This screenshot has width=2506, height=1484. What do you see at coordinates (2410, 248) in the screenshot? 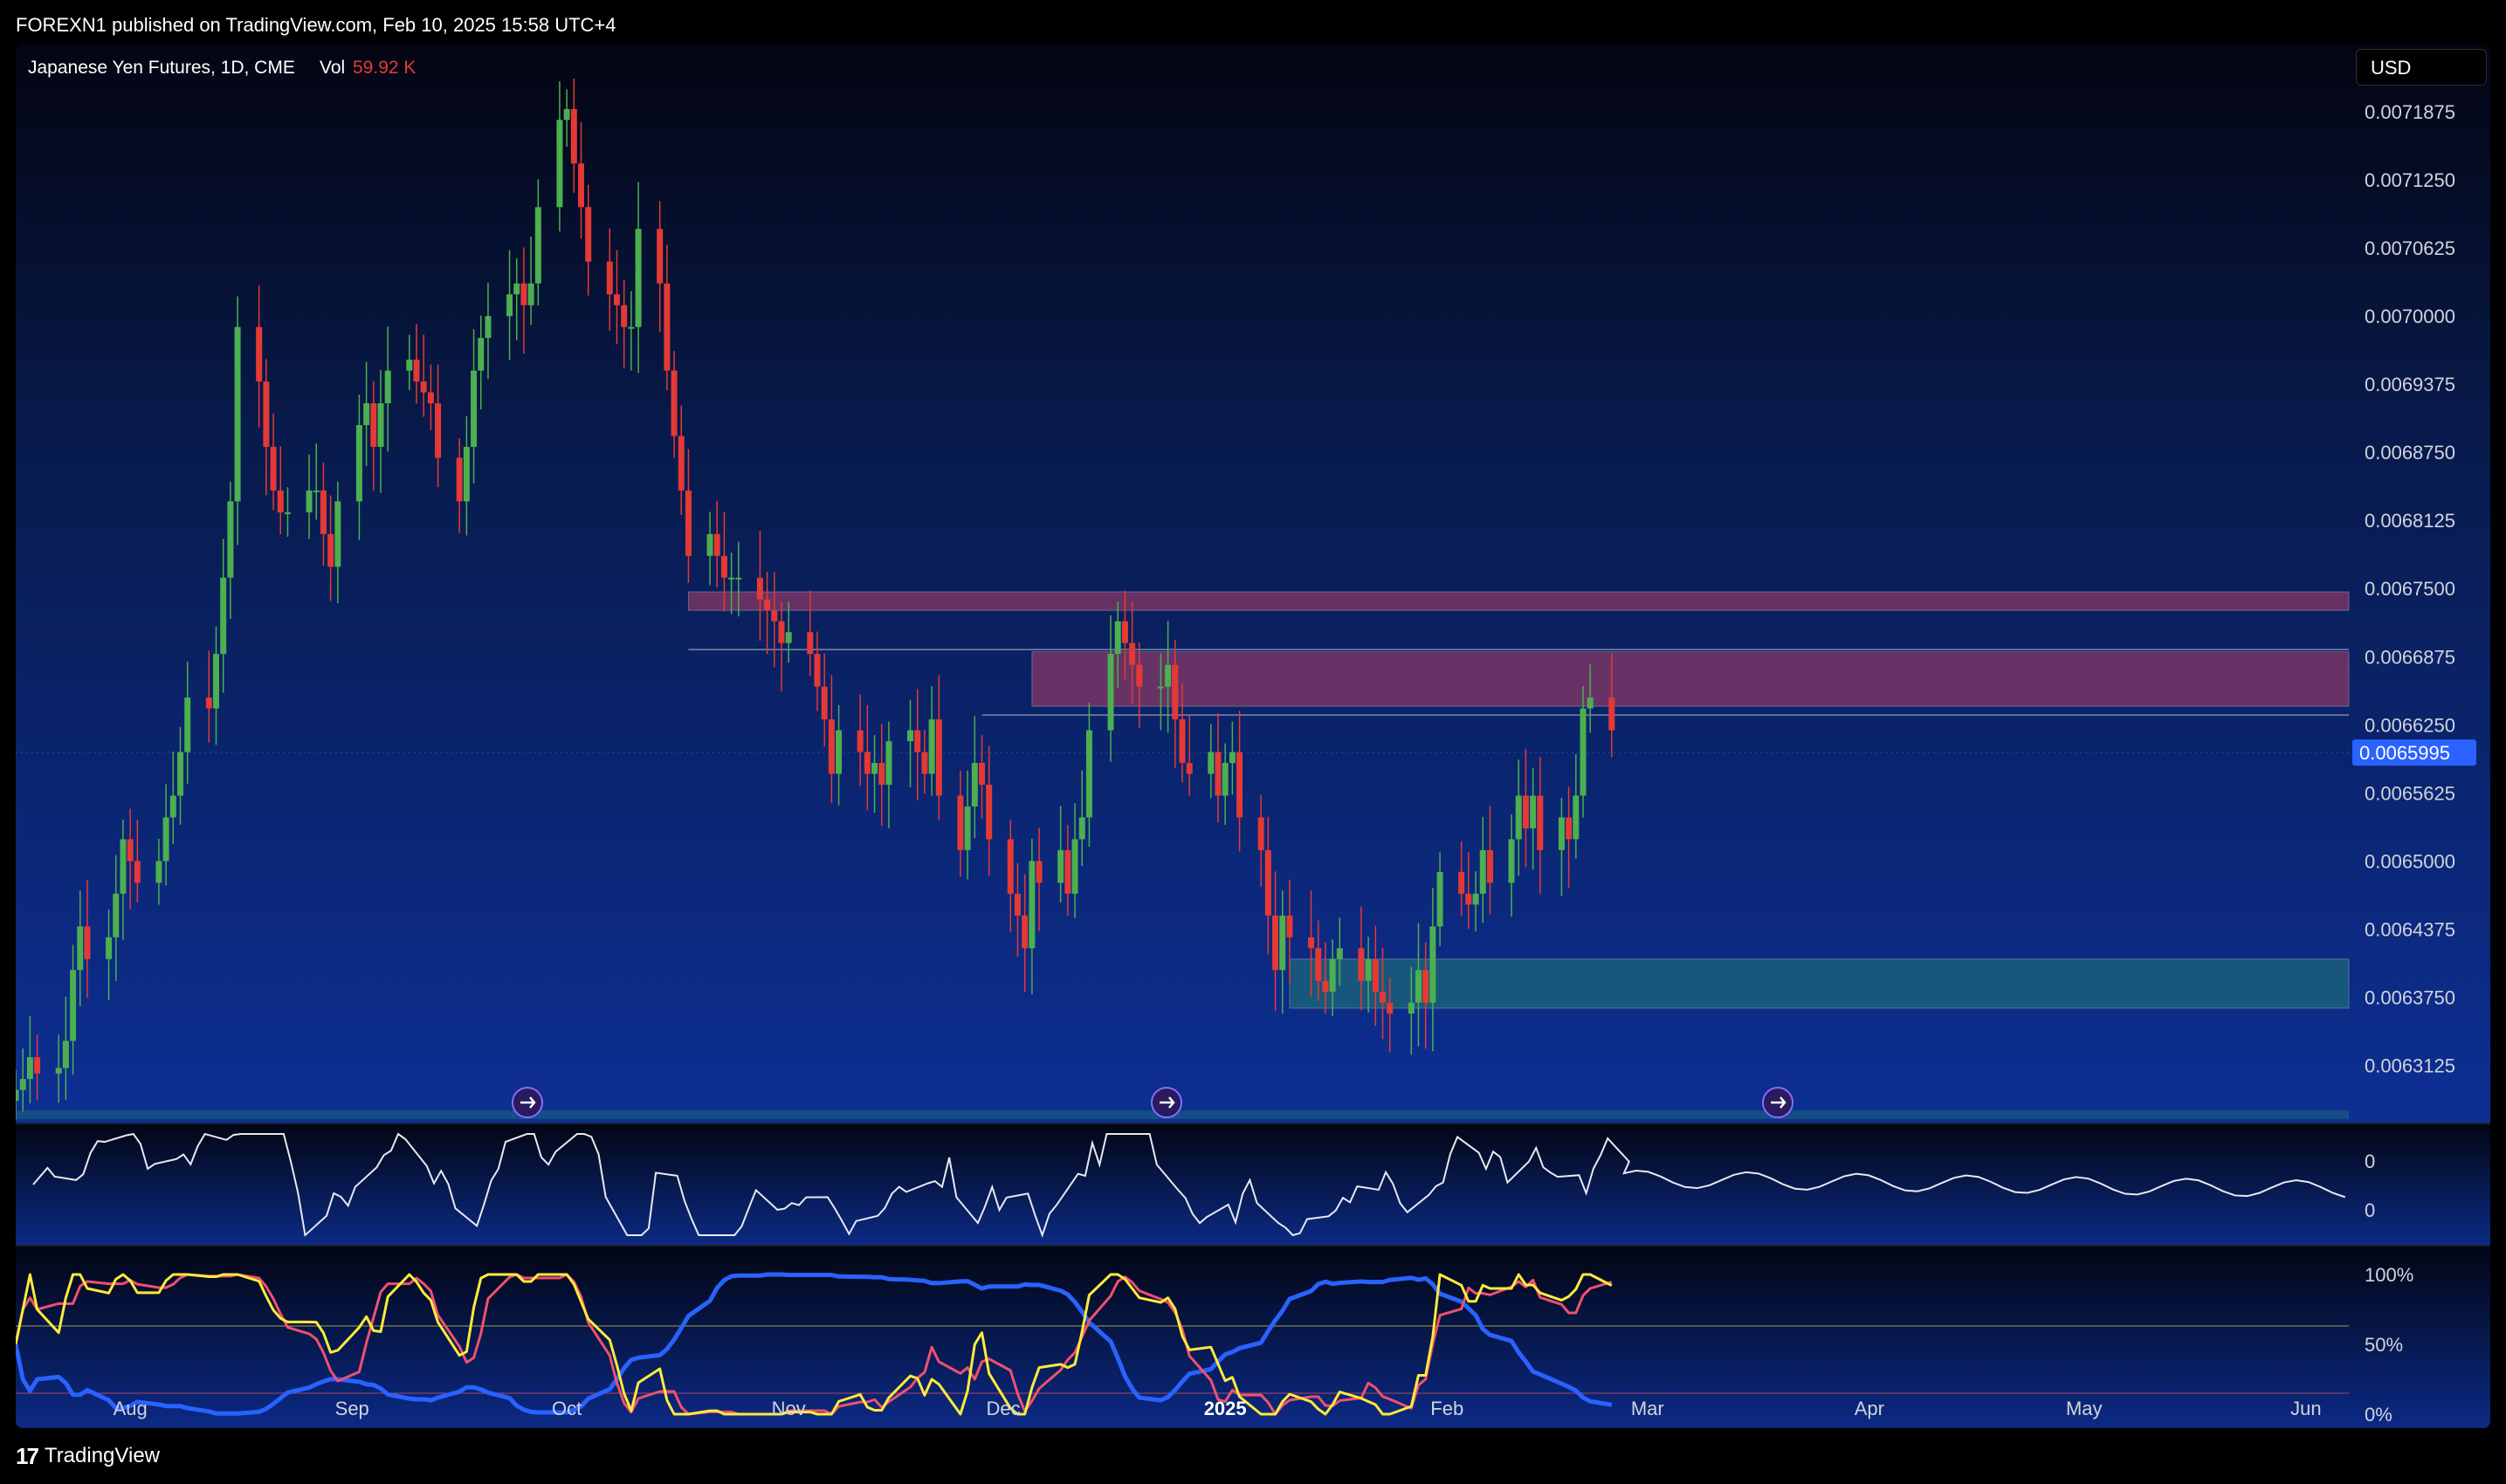
I see `price-tick-label: 0.0070625` at bounding box center [2410, 248].